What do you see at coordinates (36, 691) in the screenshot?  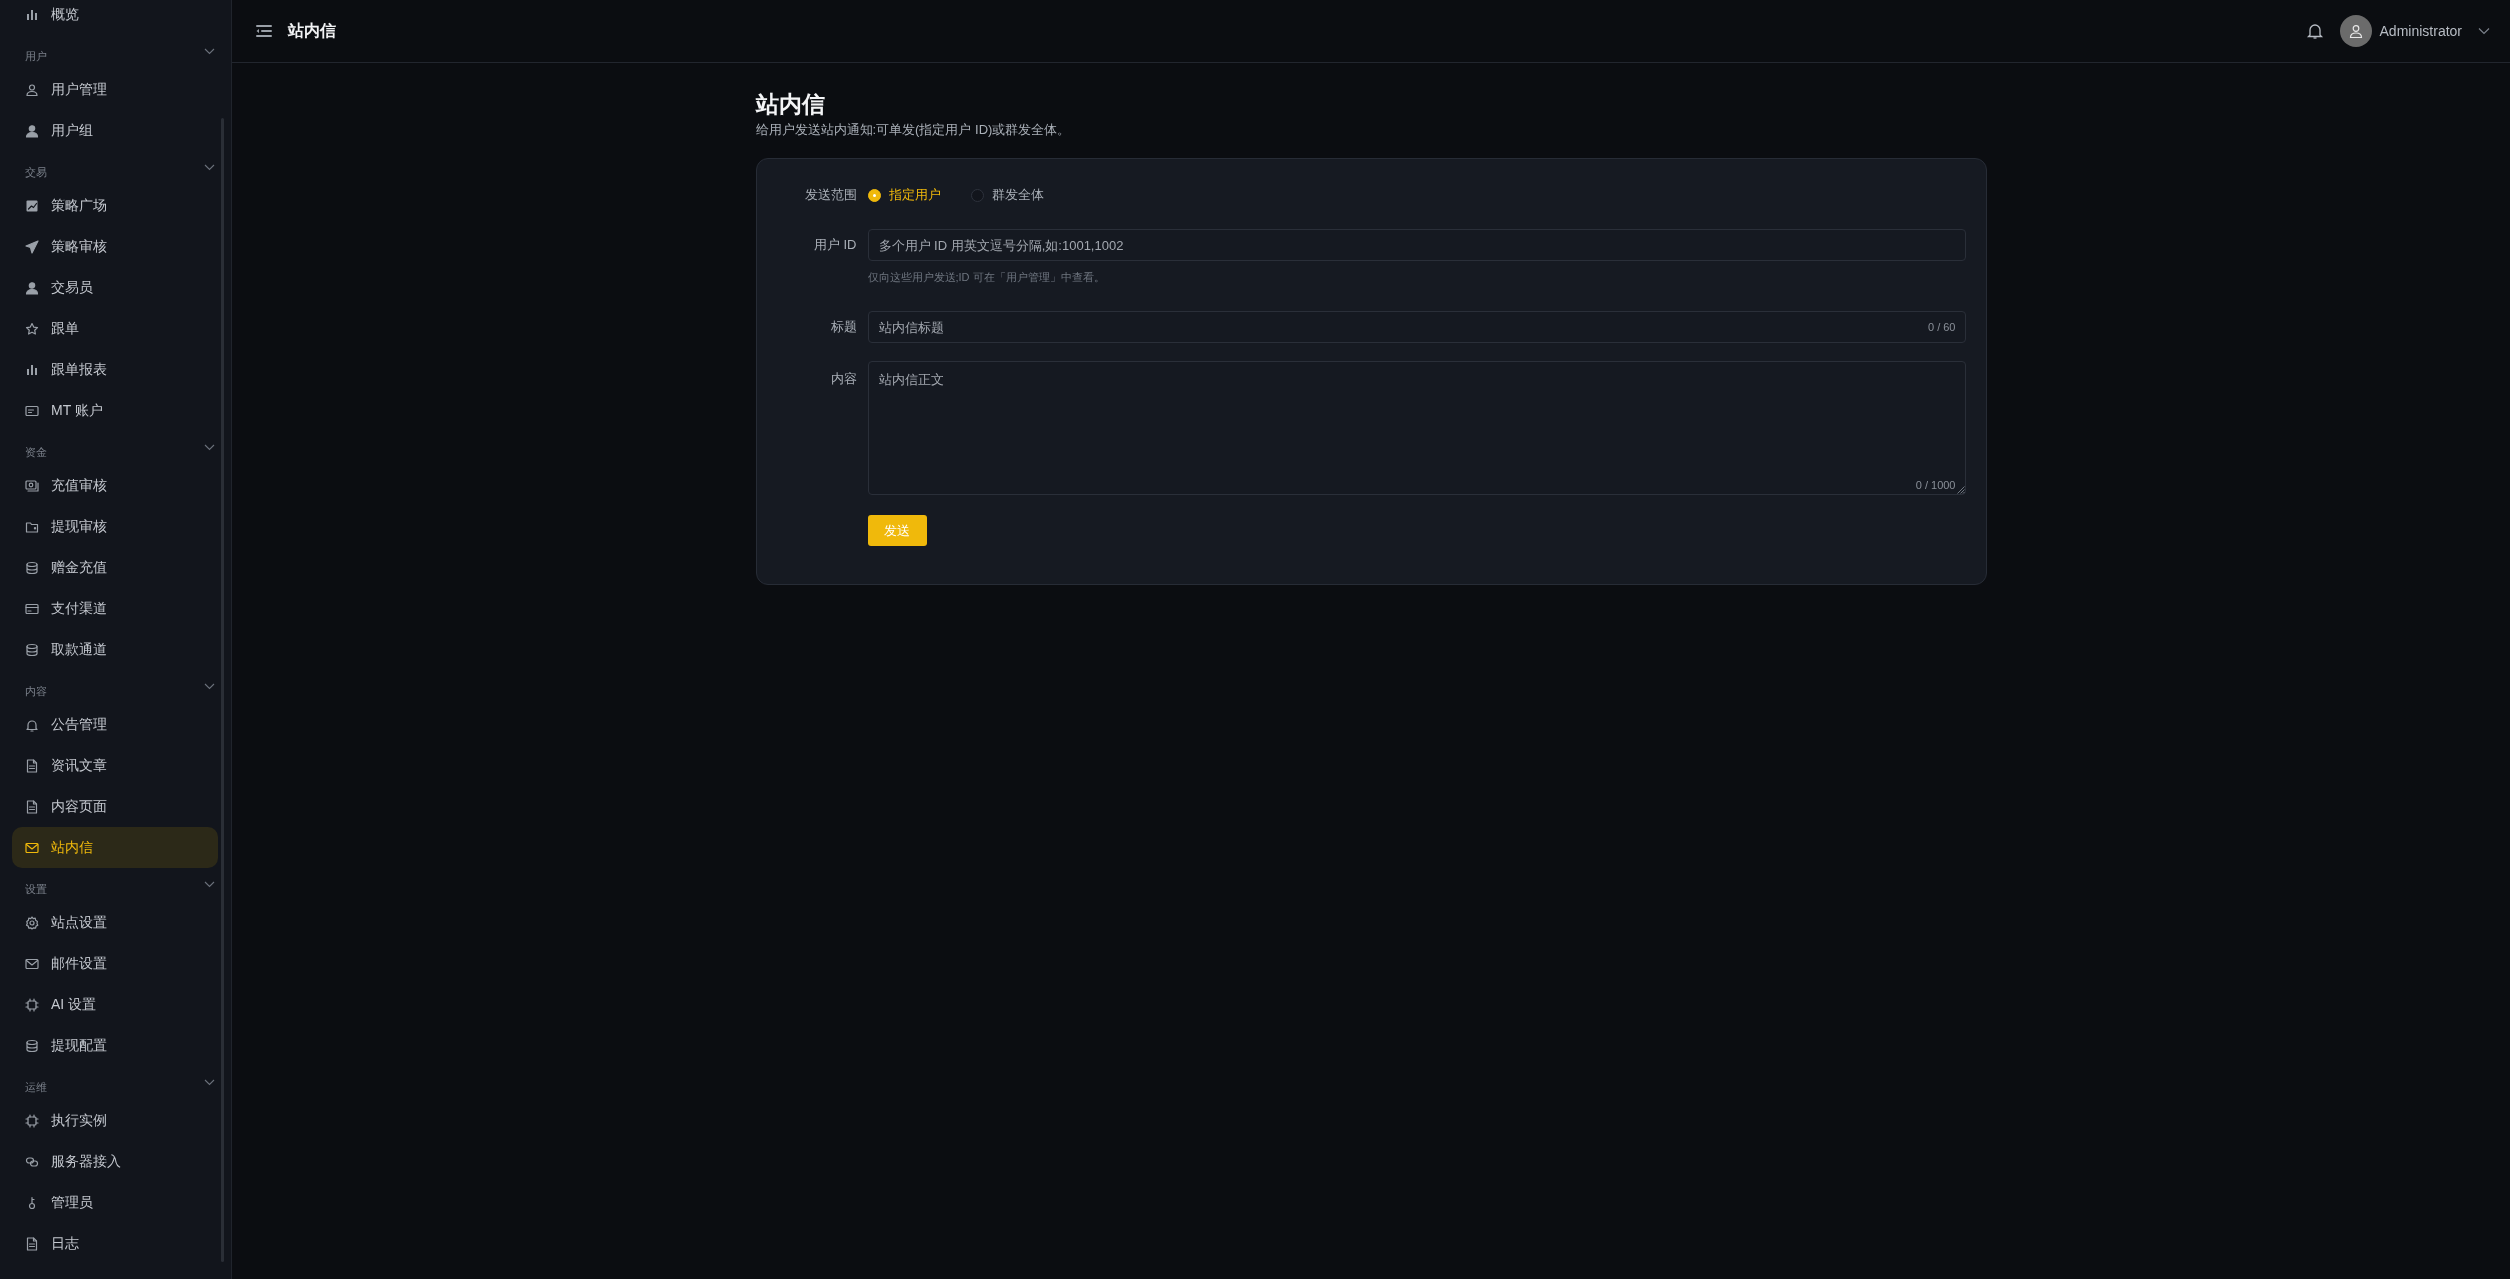 I see `section-heading: 内容` at bounding box center [36, 691].